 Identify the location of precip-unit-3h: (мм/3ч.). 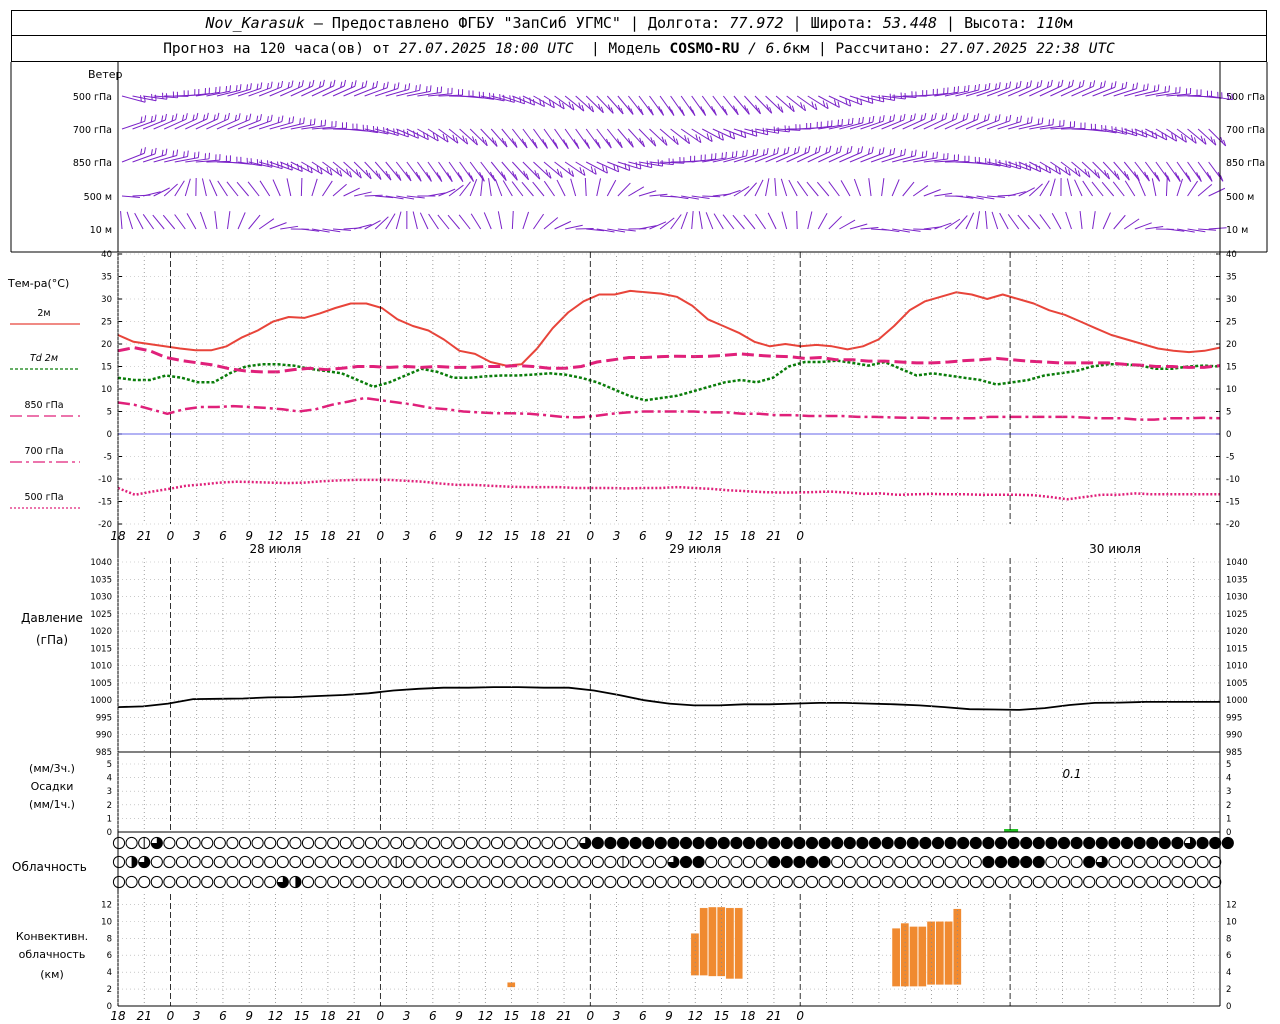
(52, 768).